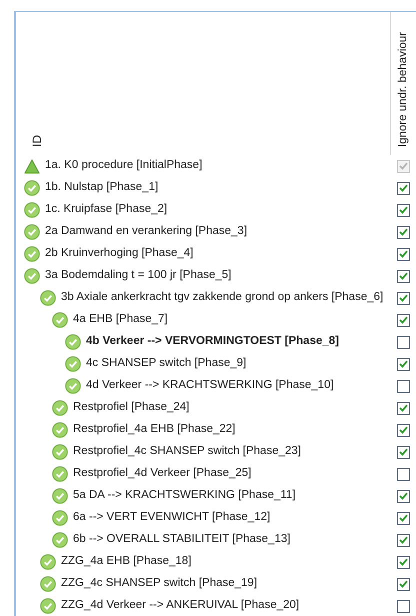  I want to click on triangle-icon, so click(32, 166).